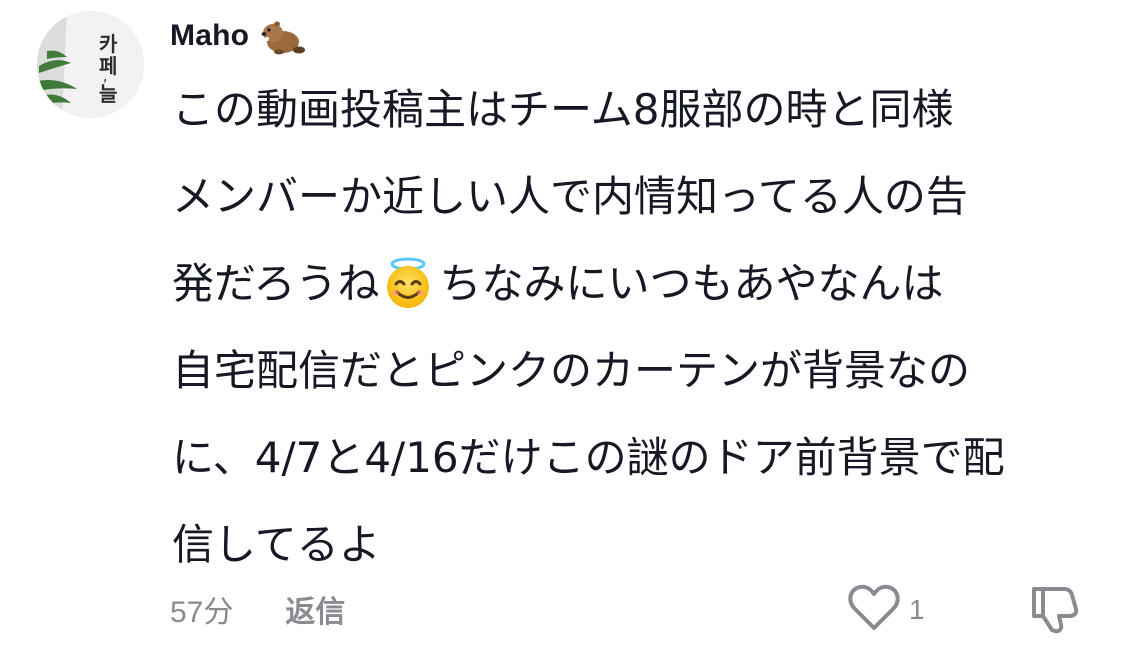 Image resolution: width=1125 pixels, height=646 pixels. I want to click on comment-author-row: Maho, so click(238, 36).